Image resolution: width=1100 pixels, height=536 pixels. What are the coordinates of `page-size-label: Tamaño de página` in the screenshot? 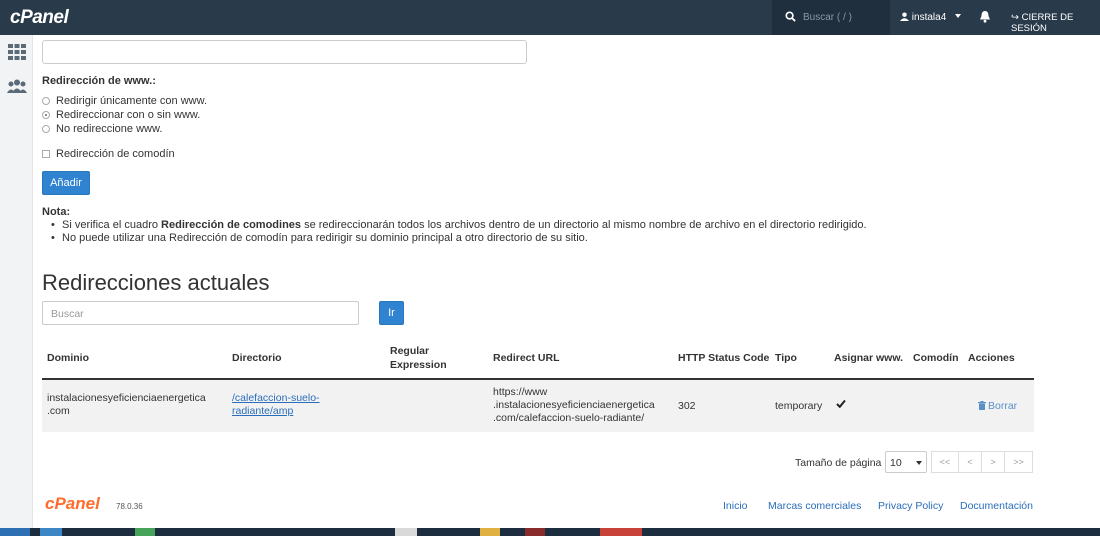 It's located at (838, 463).